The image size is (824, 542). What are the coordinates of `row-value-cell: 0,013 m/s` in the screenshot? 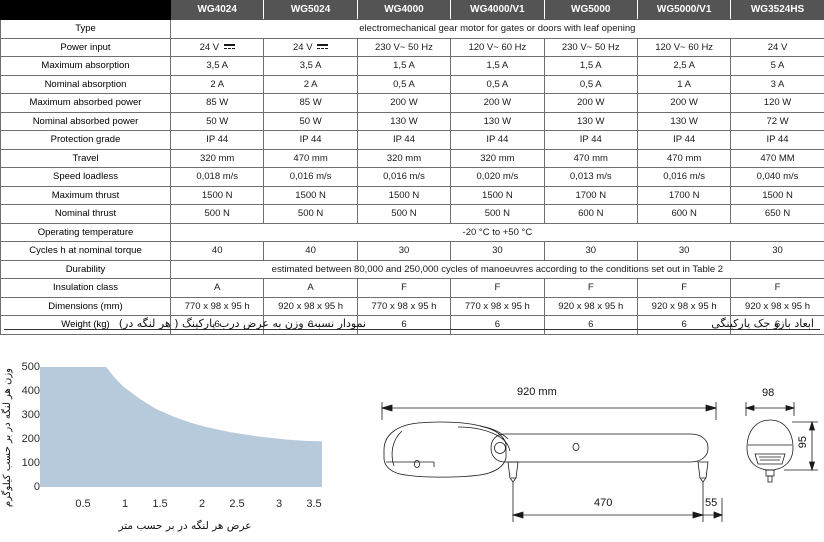 It's located at (590, 177).